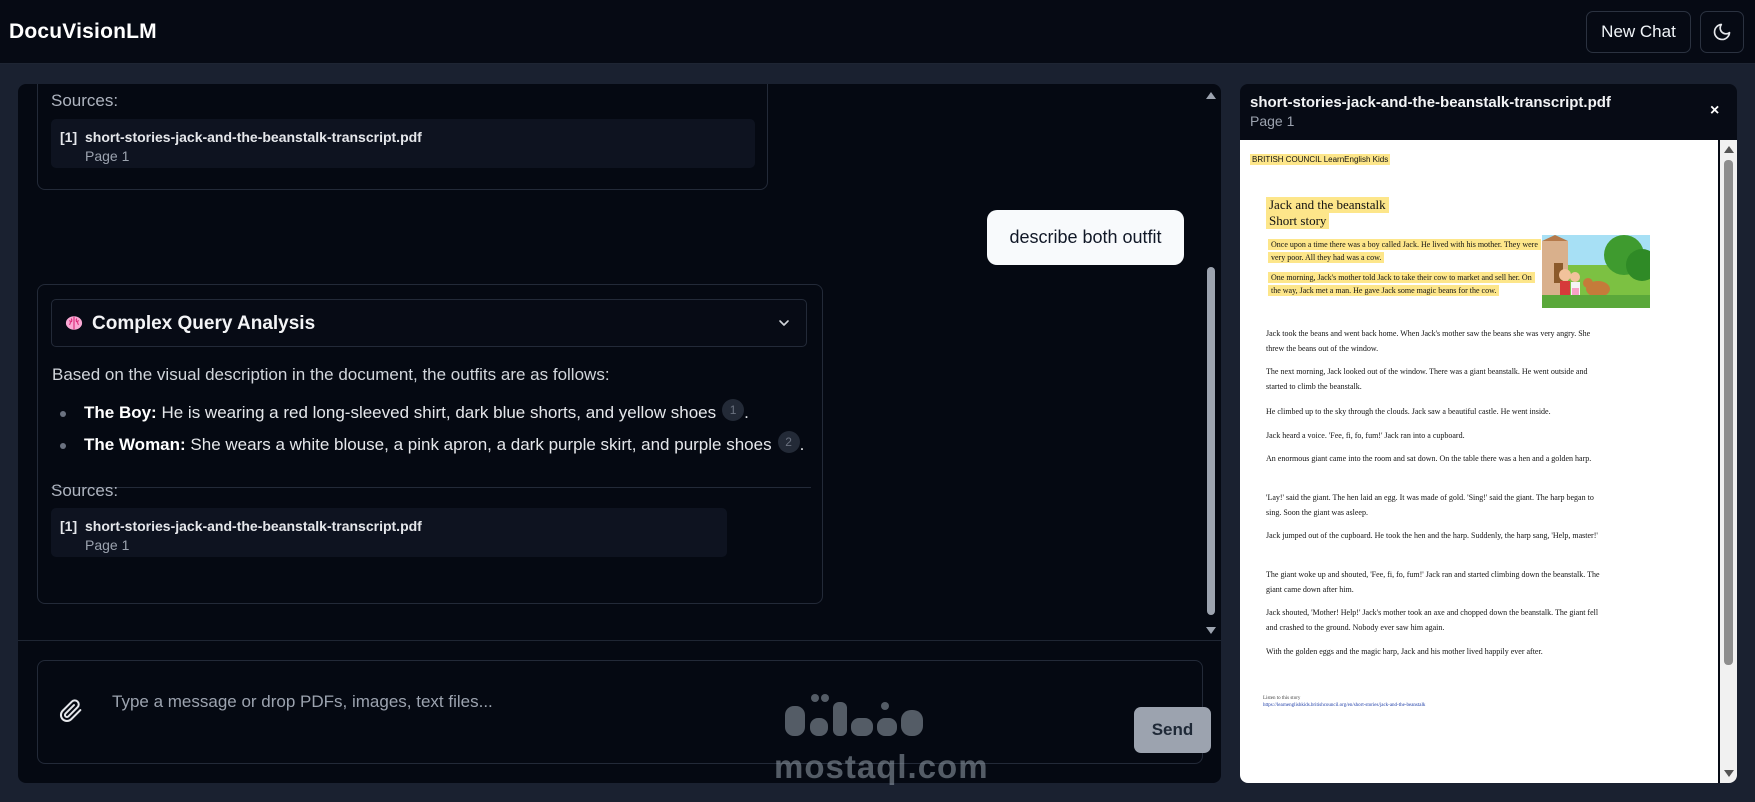 The height and width of the screenshot is (802, 1755). Describe the element at coordinates (431, 487) in the screenshot. I see `divider` at that location.